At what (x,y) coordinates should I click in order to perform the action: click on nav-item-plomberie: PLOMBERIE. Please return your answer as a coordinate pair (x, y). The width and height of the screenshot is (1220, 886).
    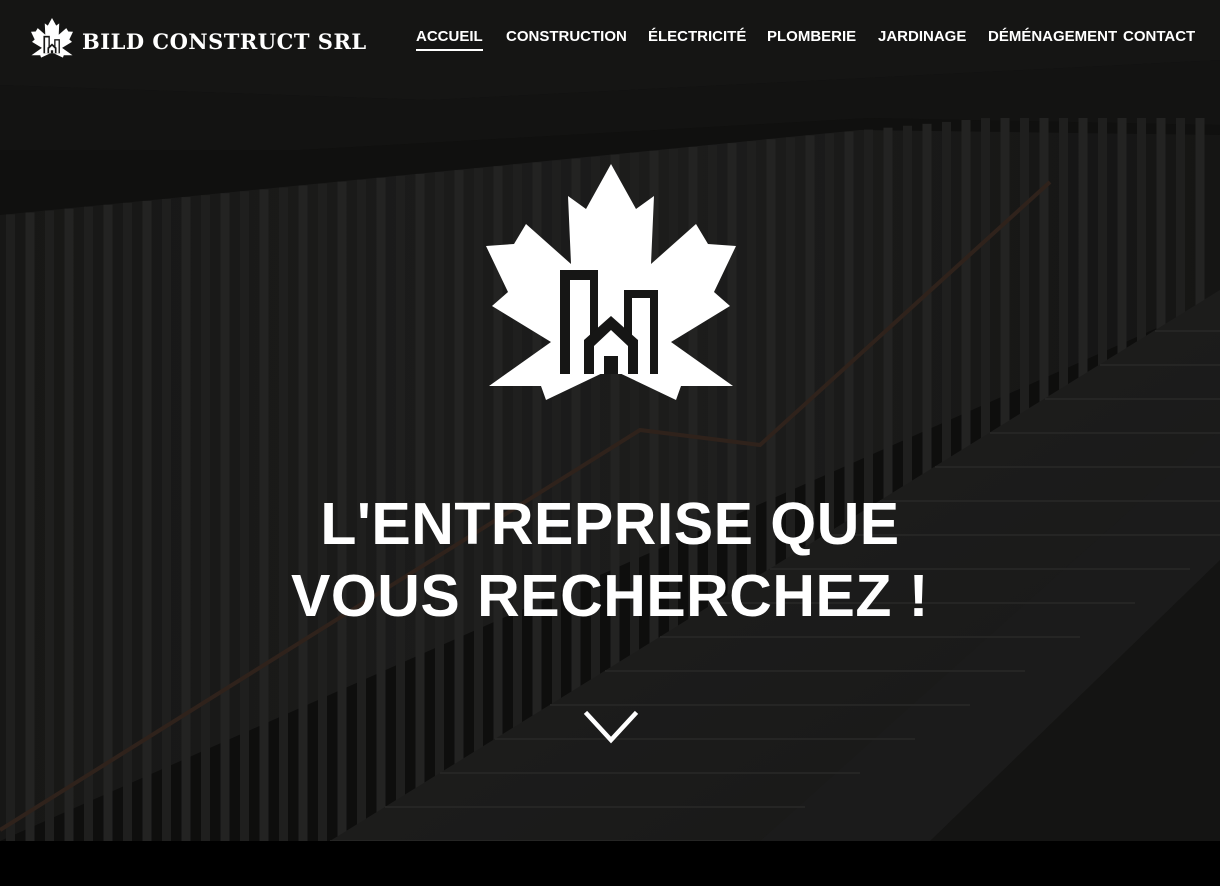
    Looking at the image, I should click on (811, 37).